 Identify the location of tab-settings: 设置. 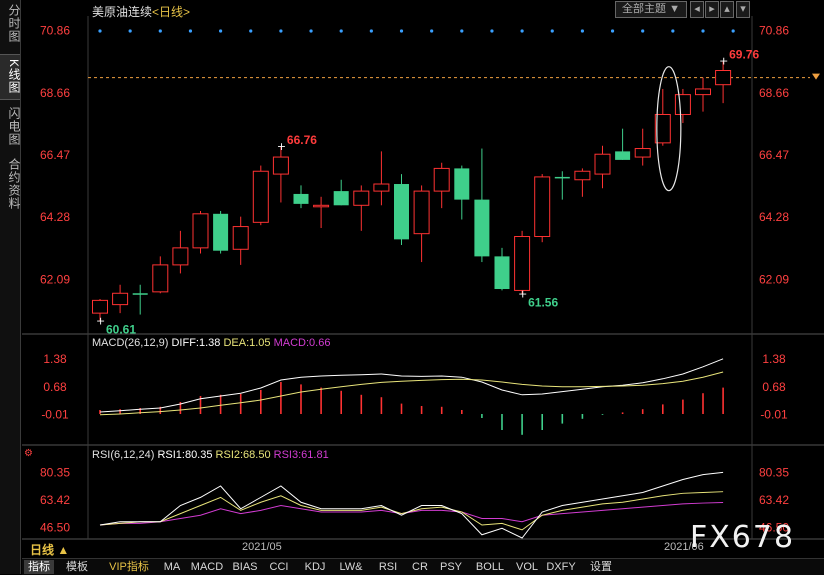
(601, 567).